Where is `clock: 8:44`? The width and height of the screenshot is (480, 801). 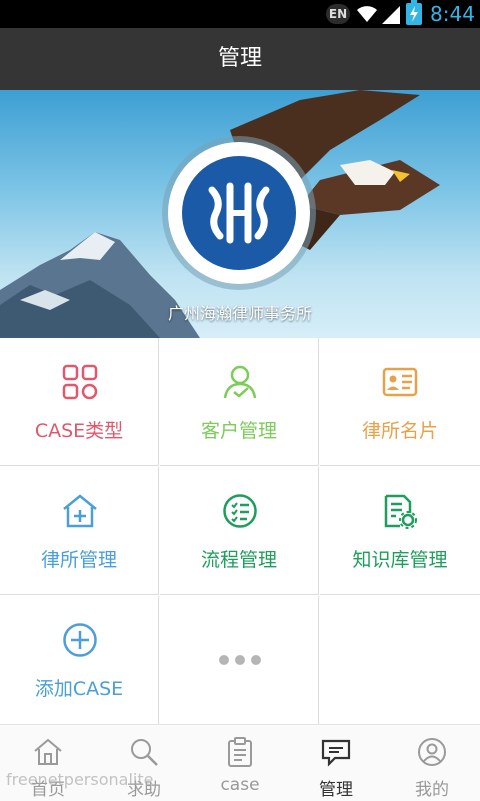 clock: 8:44 is located at coordinates (452, 14).